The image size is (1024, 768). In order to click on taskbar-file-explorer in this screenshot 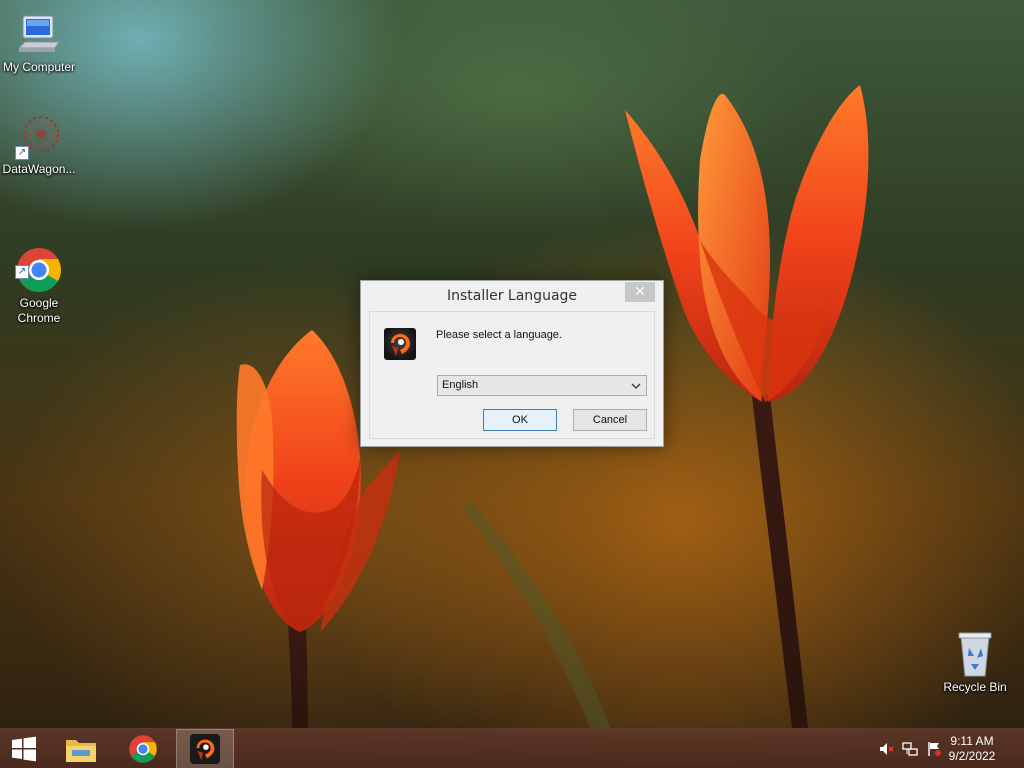, I will do `click(81, 748)`.